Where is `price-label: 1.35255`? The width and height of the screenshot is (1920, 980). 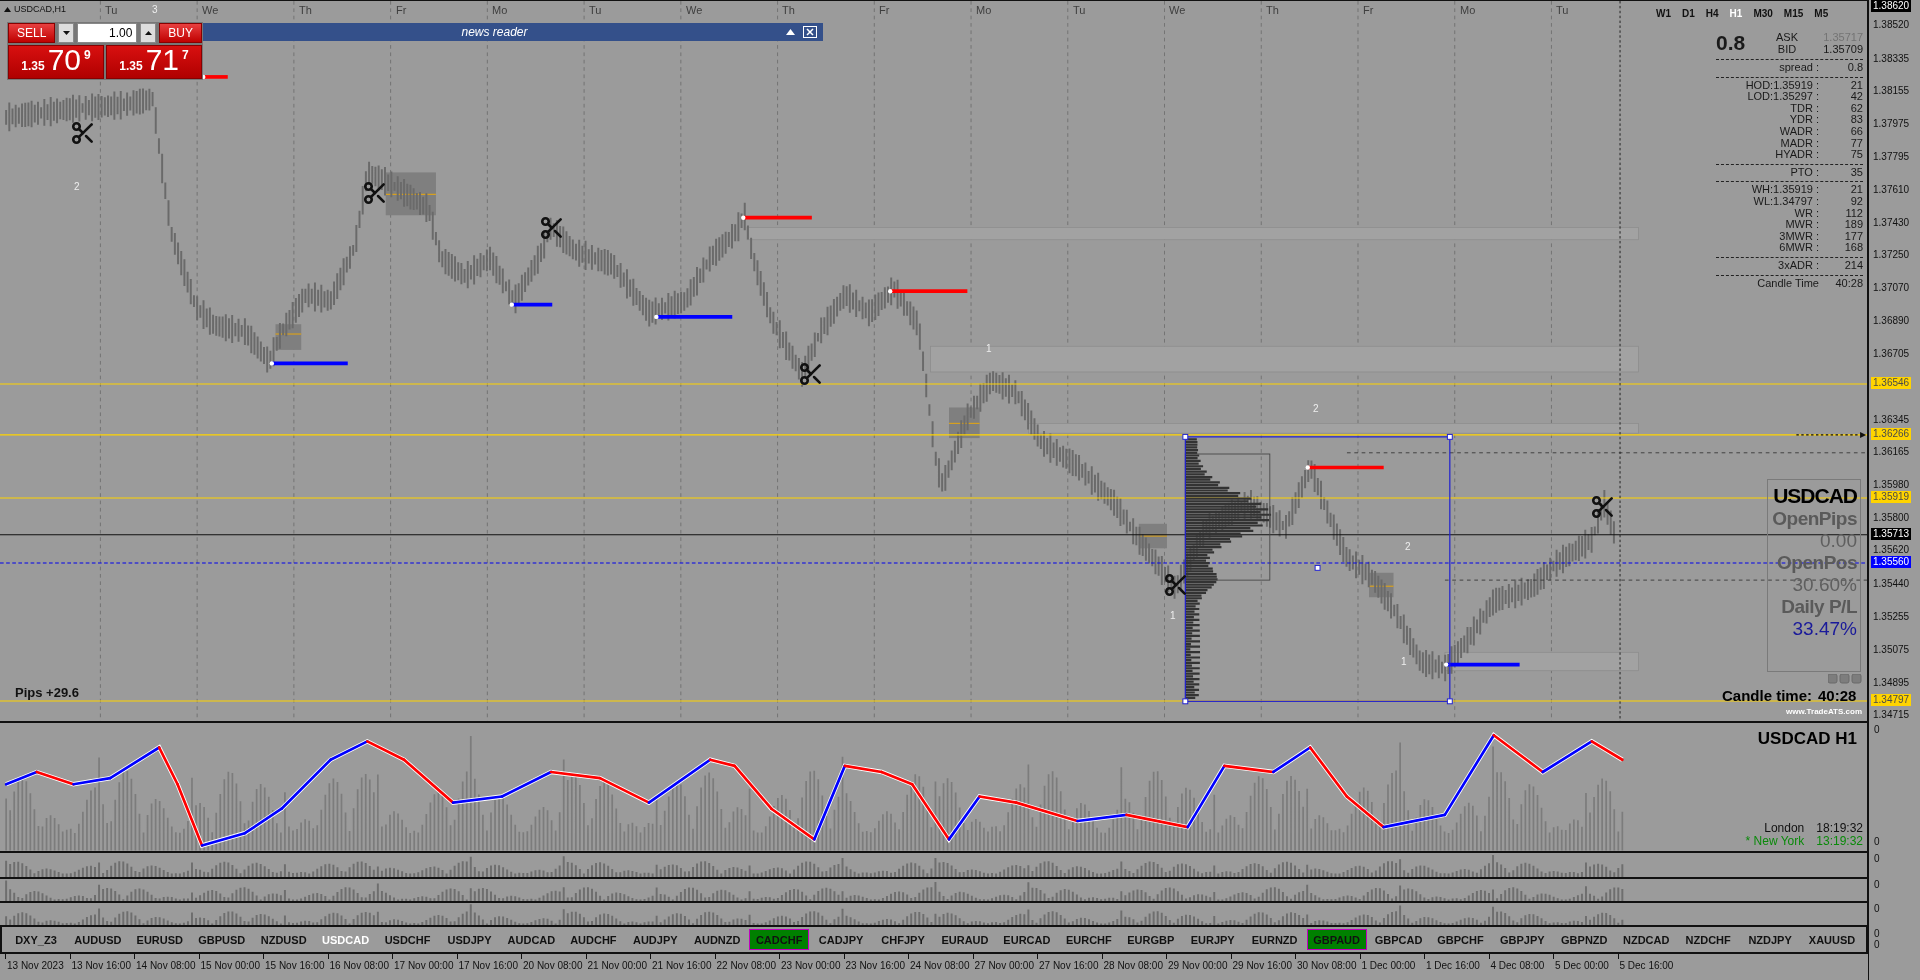
price-label: 1.35255 is located at coordinates (1891, 617).